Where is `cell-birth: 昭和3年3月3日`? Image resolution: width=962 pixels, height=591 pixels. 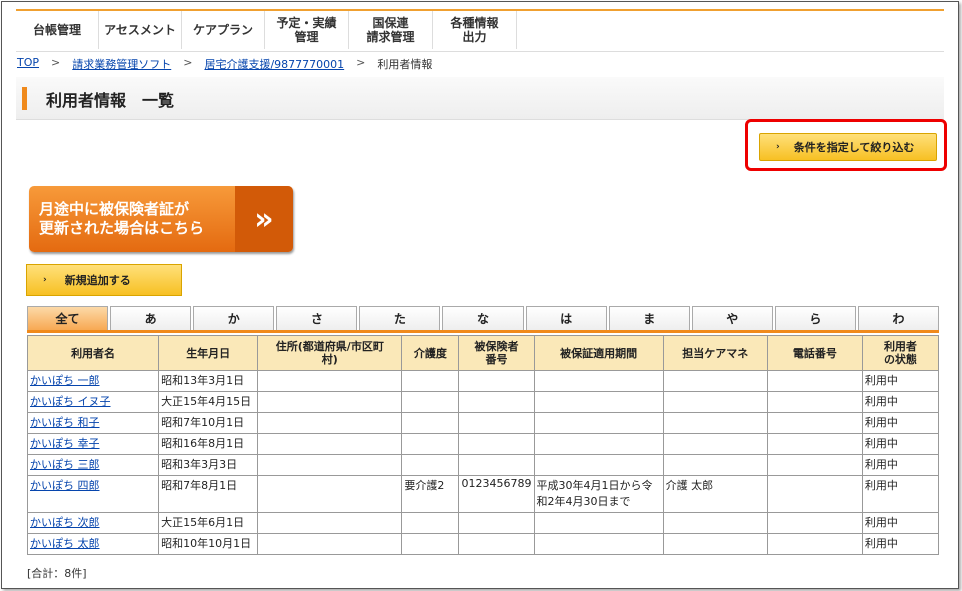 cell-birth: 昭和3年3月3日 is located at coordinates (208, 465).